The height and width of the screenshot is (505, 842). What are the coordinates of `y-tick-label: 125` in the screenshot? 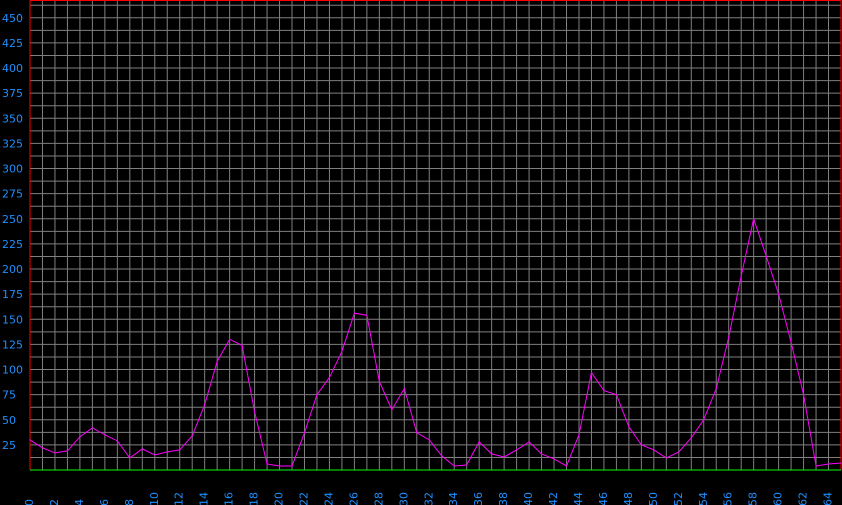 It's located at (12, 344).